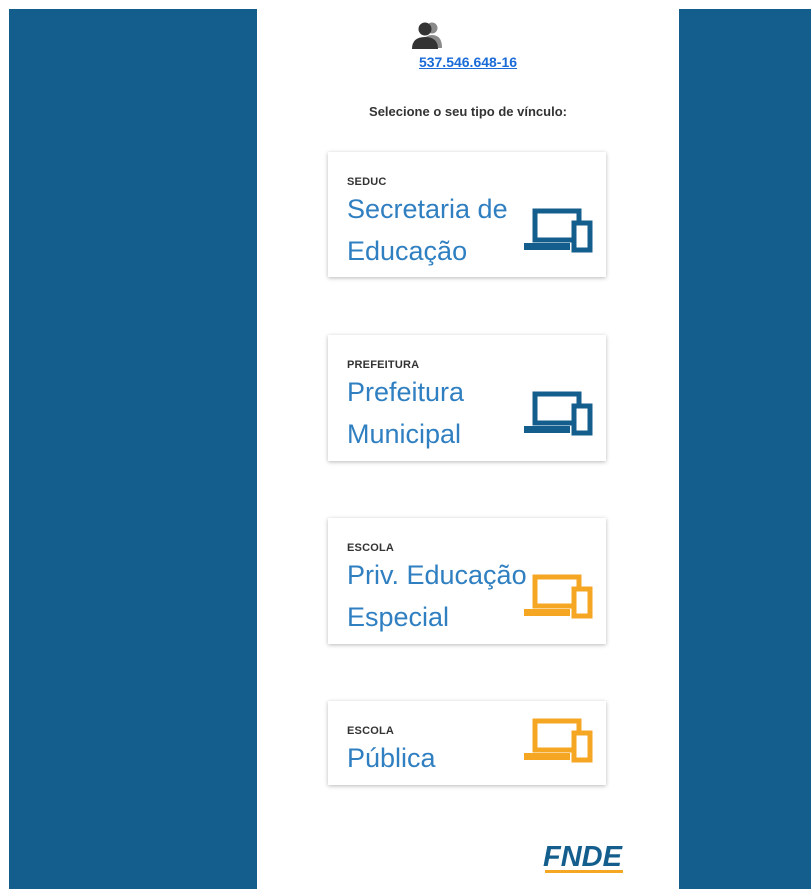  I want to click on card-seduc: SEDUC Secretaria de Educação, so click(467, 214).